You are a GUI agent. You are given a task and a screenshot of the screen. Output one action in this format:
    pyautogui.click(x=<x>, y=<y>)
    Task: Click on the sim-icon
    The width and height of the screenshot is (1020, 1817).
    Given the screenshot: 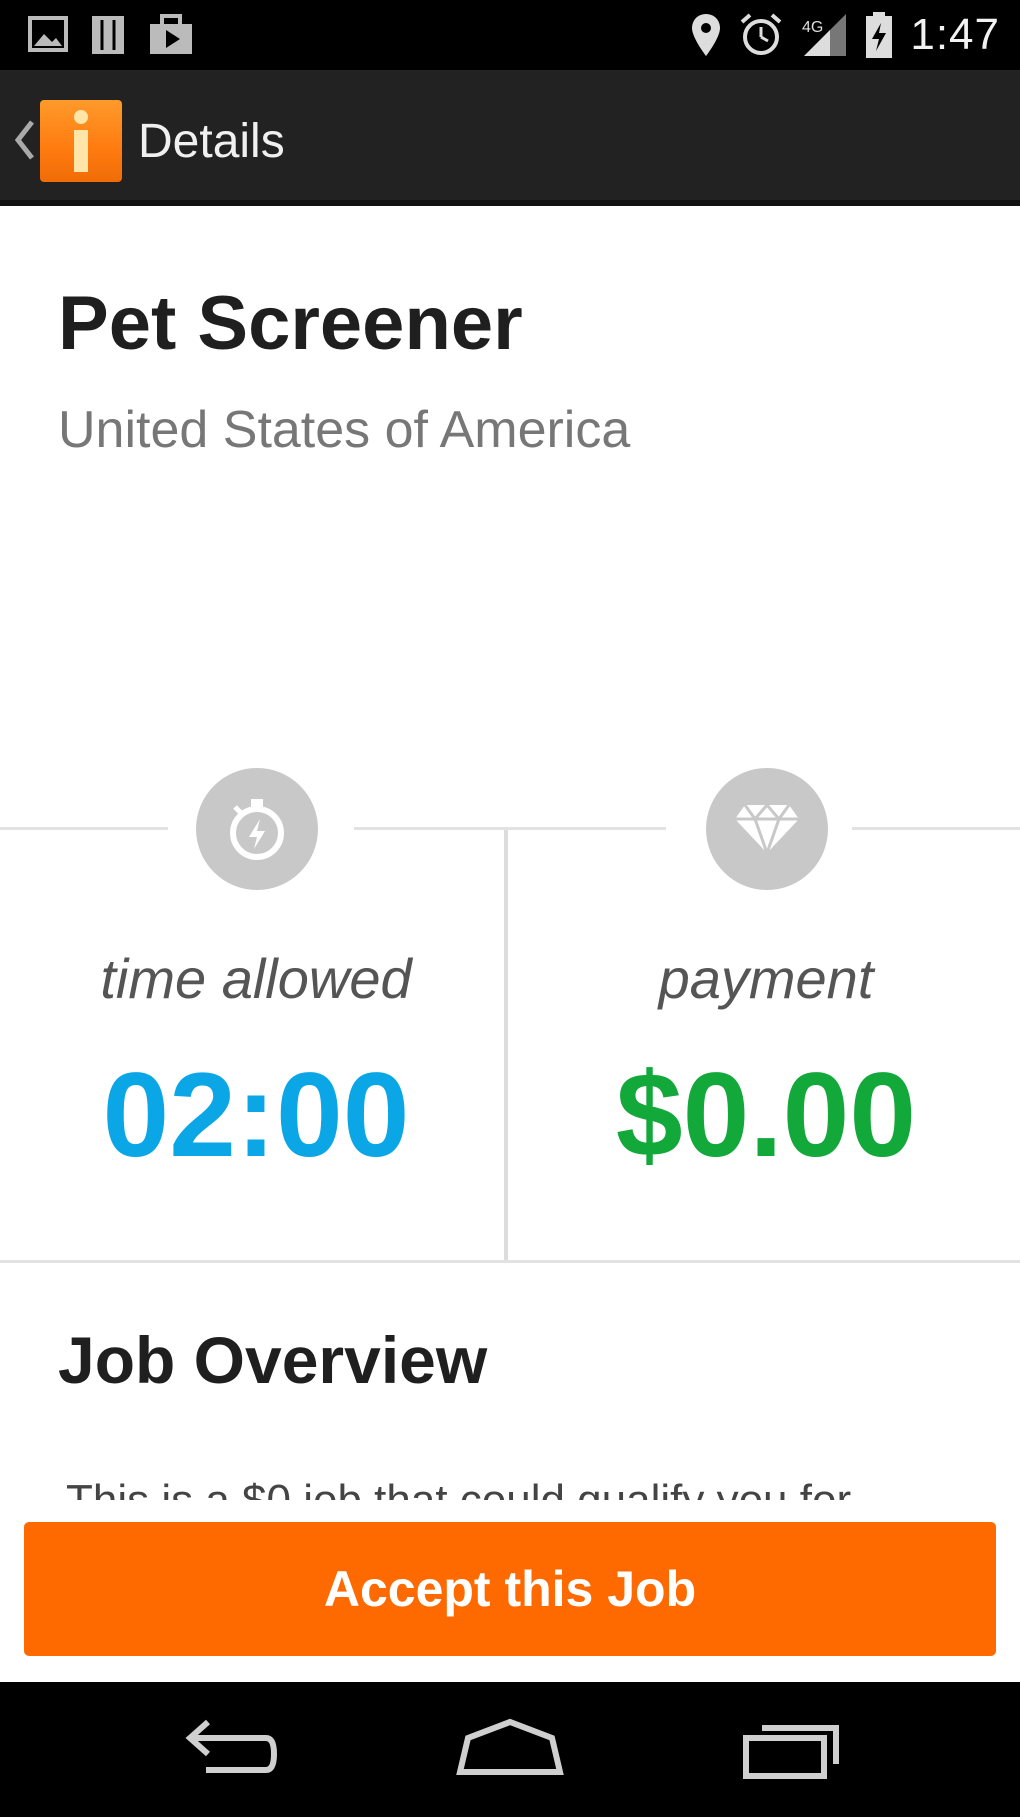 What is the action you would take?
    pyautogui.click(x=108, y=35)
    